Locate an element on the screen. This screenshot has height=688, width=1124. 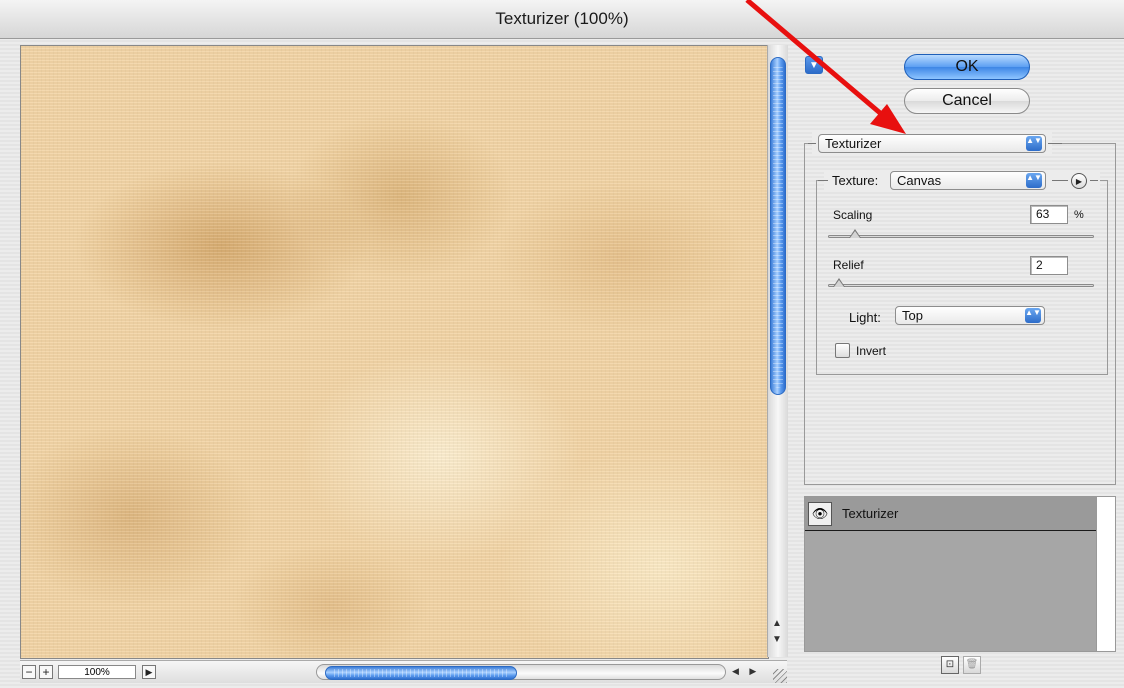
zoom-in-button: + is located at coordinates (46, 672).